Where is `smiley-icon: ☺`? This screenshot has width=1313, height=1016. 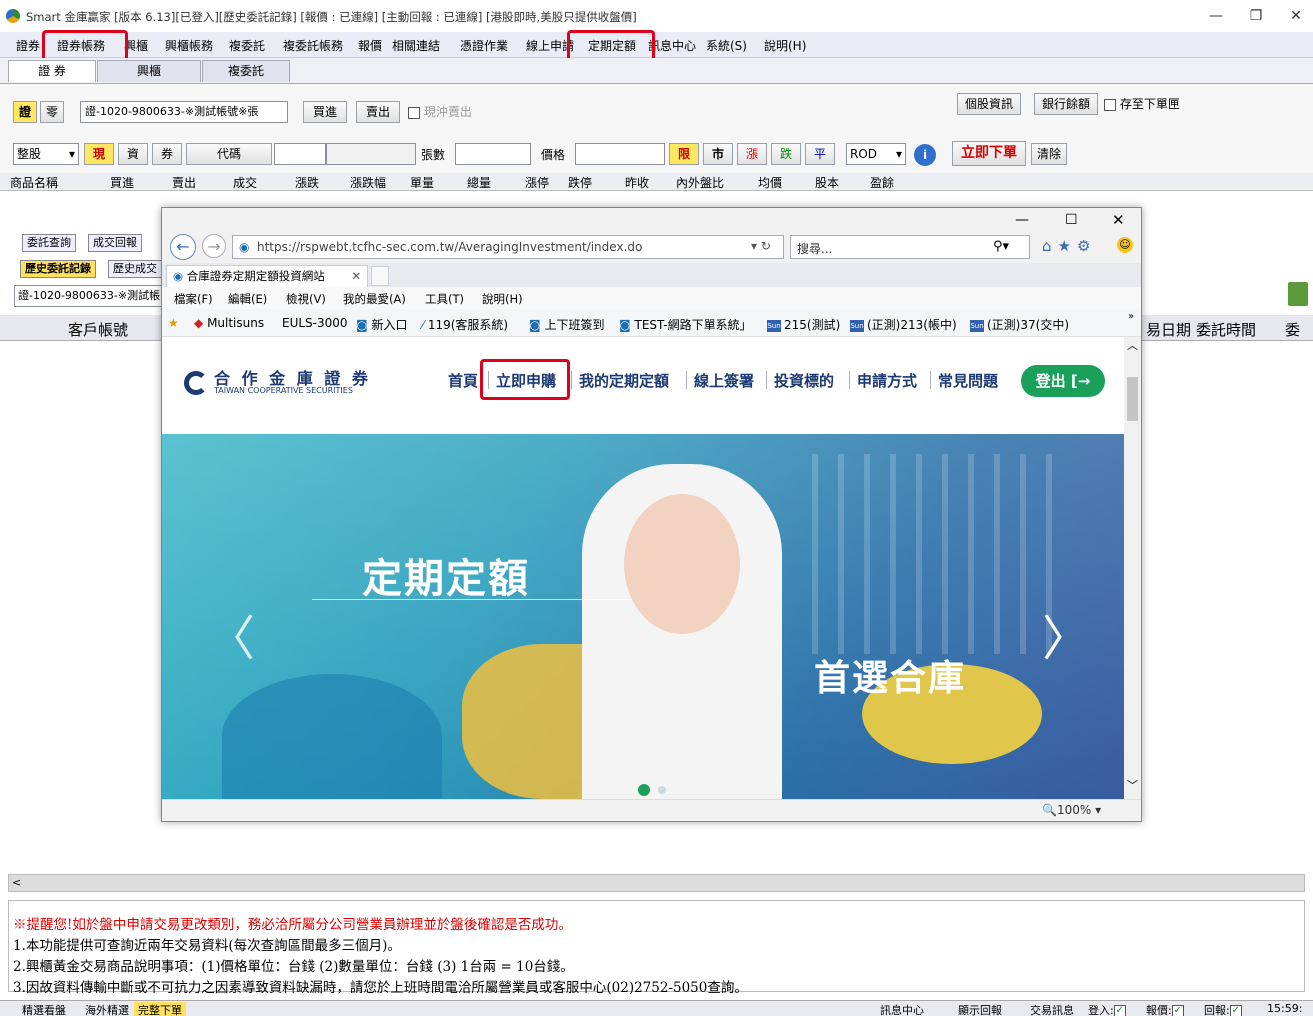
smiley-icon: ☺ is located at coordinates (1125, 245).